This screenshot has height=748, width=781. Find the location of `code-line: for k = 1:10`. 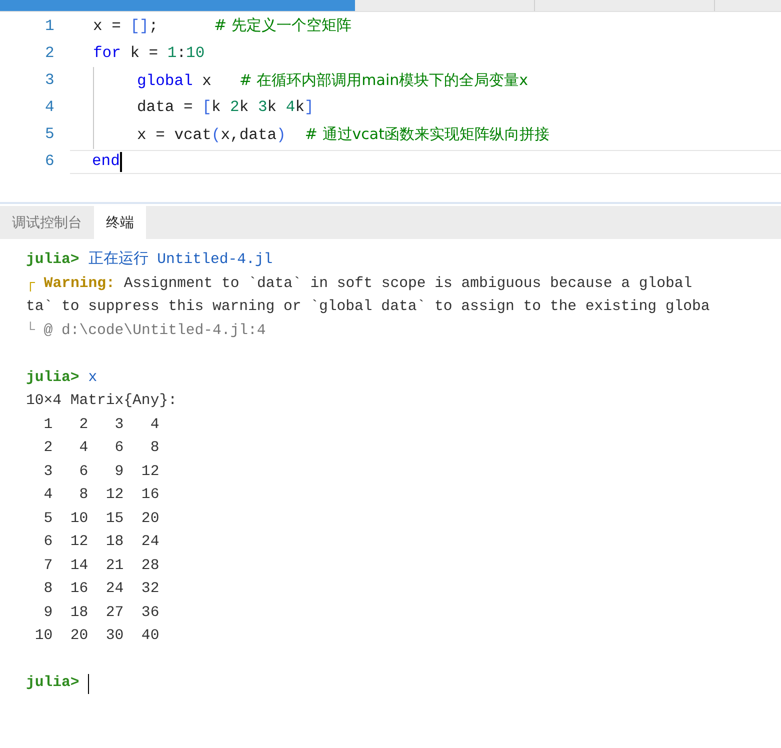

code-line: for k = 1:10 is located at coordinates (149, 53).